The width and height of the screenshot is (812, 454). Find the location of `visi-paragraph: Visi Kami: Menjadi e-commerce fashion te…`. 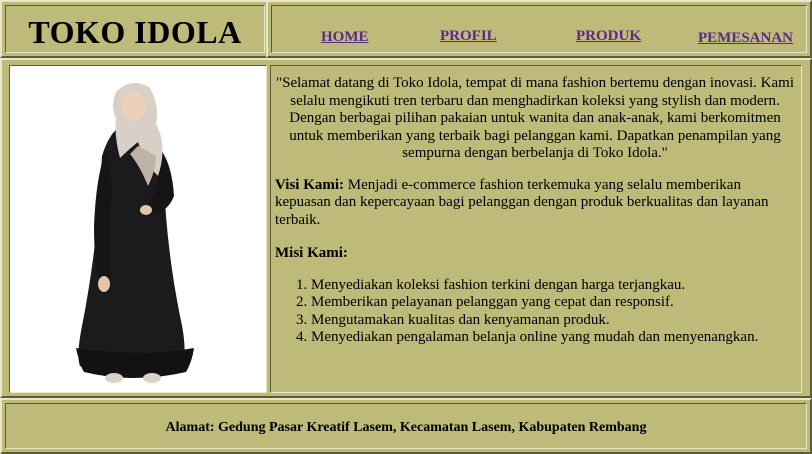

visi-paragraph: Visi Kami: Menjadi e-commerce fashion te… is located at coordinates (535, 203).